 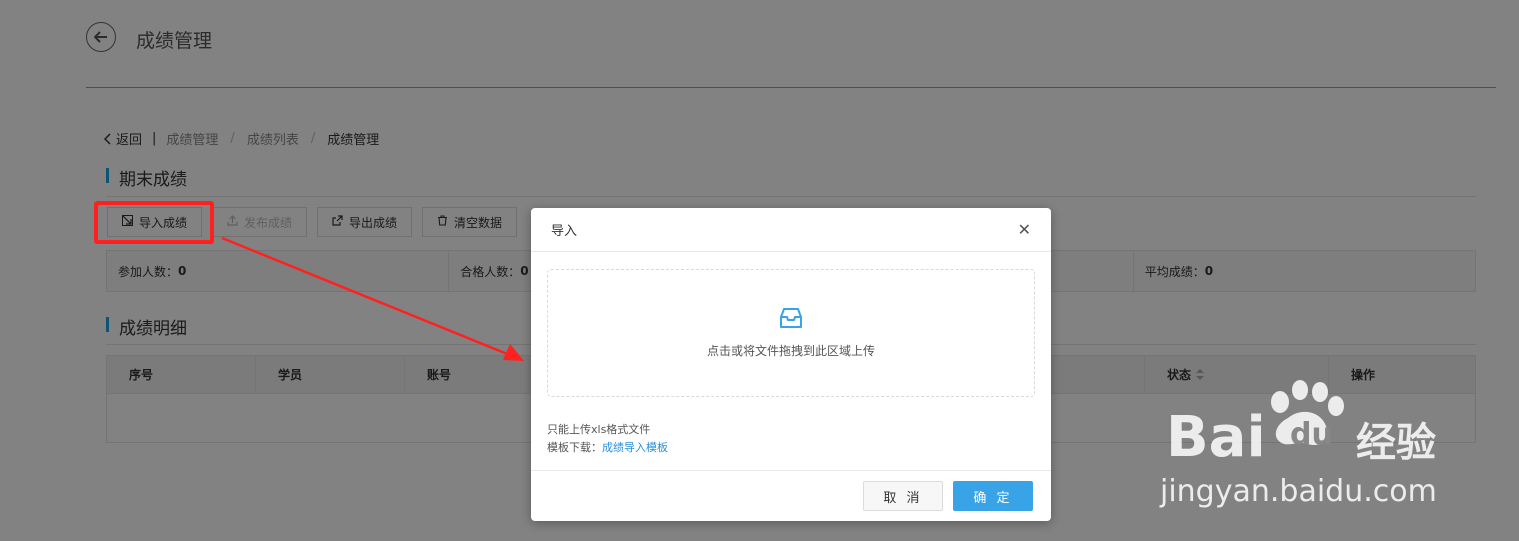 I want to click on inbox-icon, so click(x=791, y=319).